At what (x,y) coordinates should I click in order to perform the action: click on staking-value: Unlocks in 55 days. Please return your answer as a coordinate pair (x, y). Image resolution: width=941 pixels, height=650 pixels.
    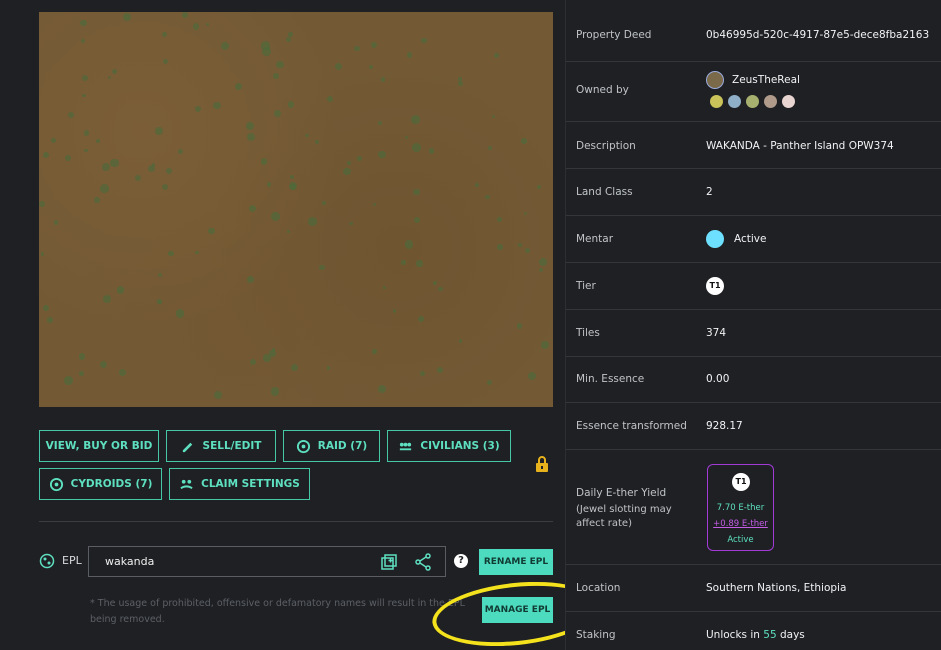
    Looking at the image, I should click on (755, 635).